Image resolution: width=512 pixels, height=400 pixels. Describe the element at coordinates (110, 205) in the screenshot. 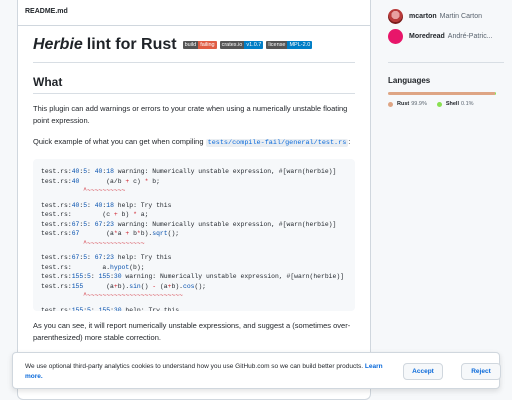

I see `code-token: 18` at that location.